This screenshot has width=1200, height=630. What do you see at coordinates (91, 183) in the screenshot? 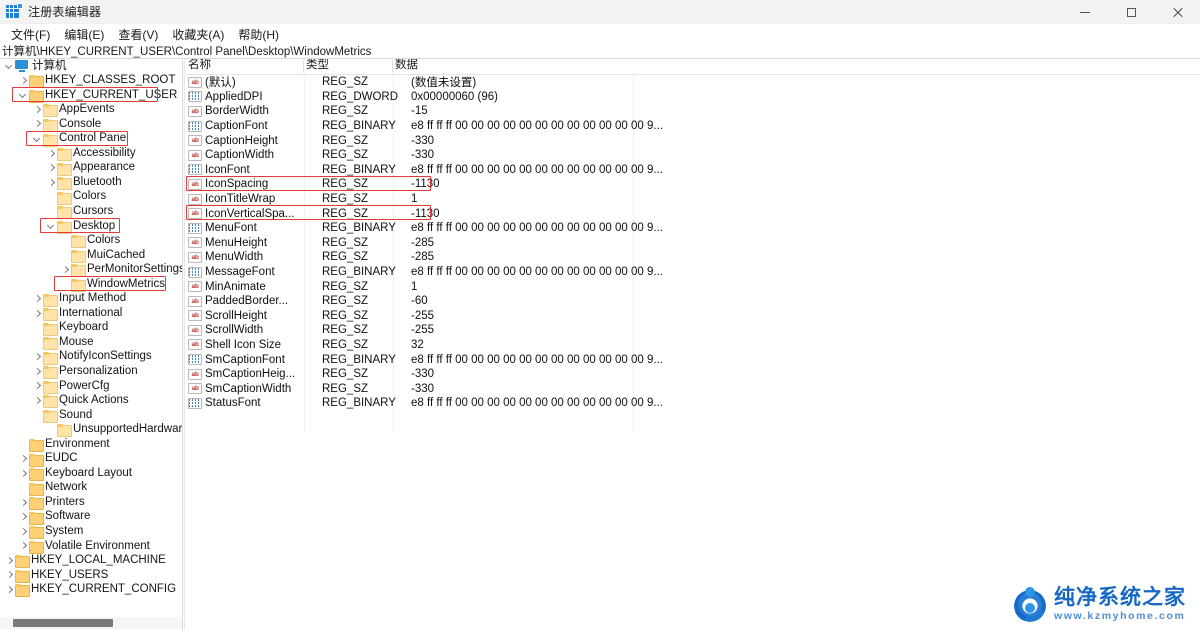
I see `tree-node: Bluetooth` at bounding box center [91, 183].